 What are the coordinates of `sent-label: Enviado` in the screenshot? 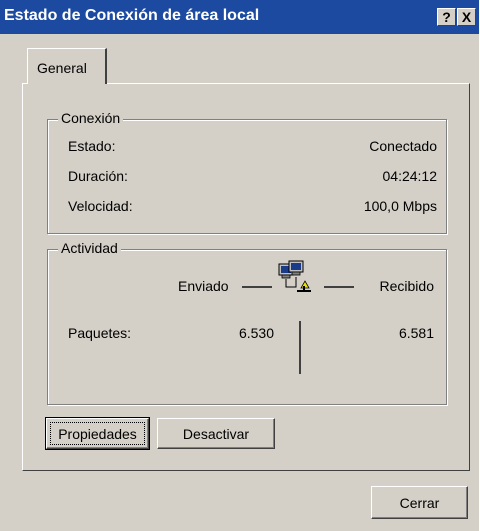 It's located at (203, 286).